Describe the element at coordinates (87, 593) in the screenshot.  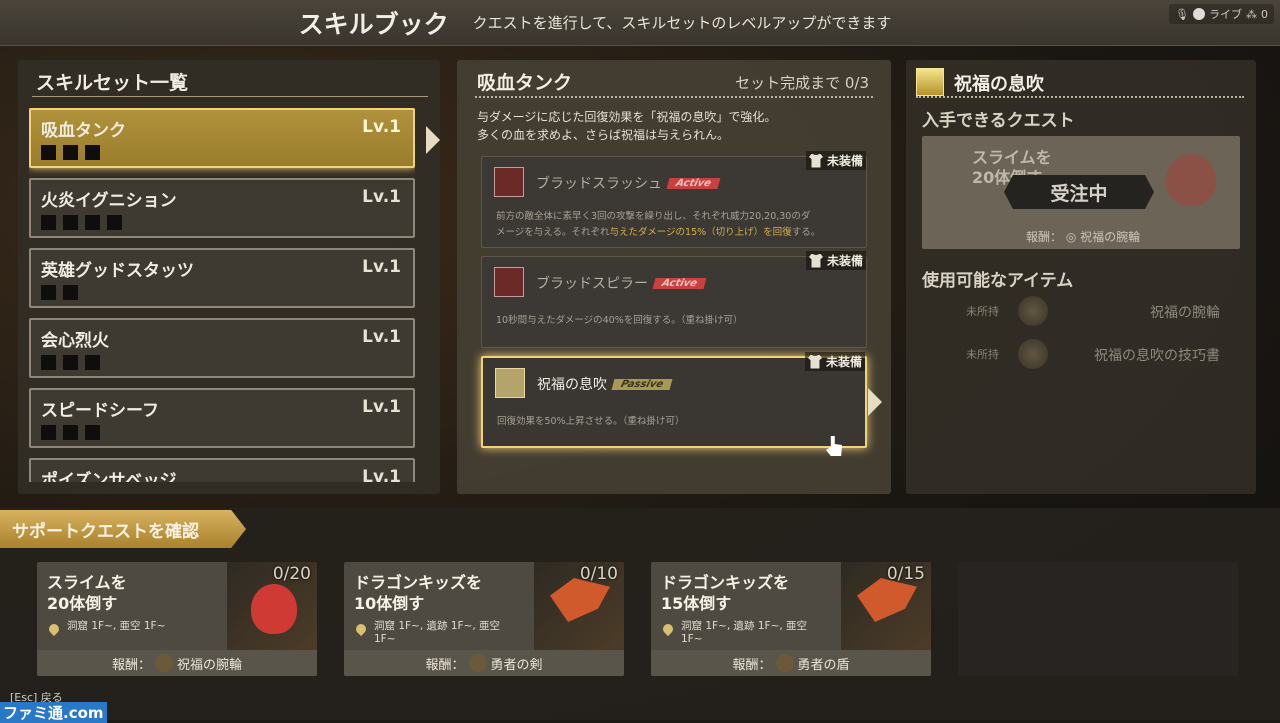
I see `quest-name: スライムを 20体倒す` at that location.